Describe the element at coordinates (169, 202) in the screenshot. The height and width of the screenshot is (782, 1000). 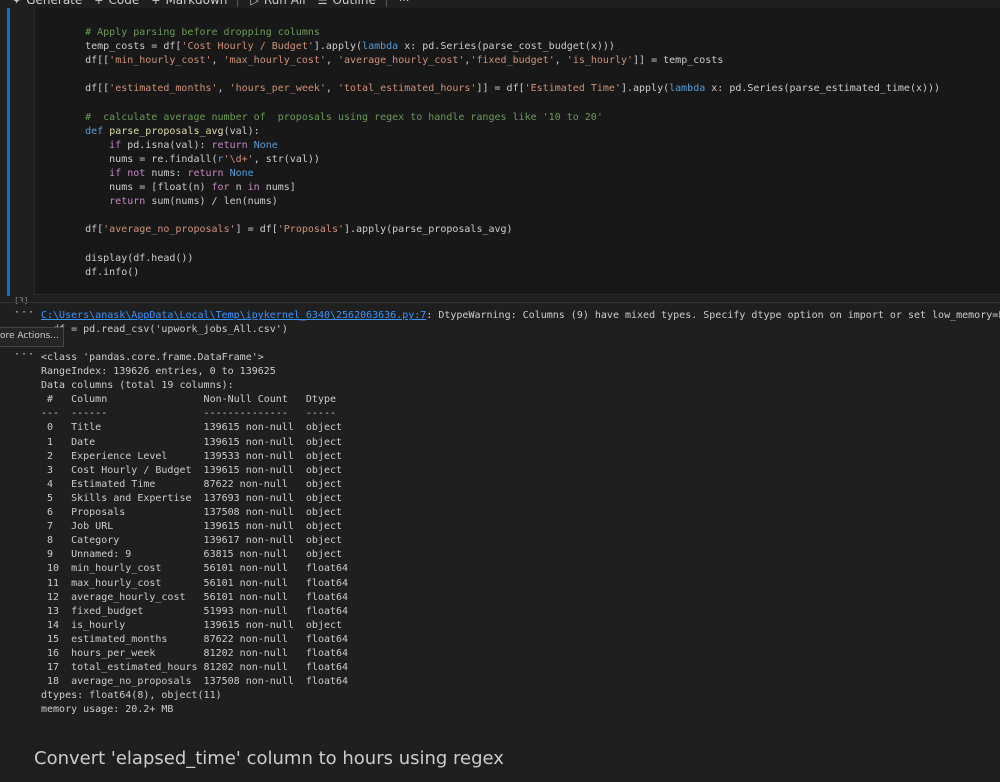
I see `code-line: return sum(nums) / len(nums)` at that location.